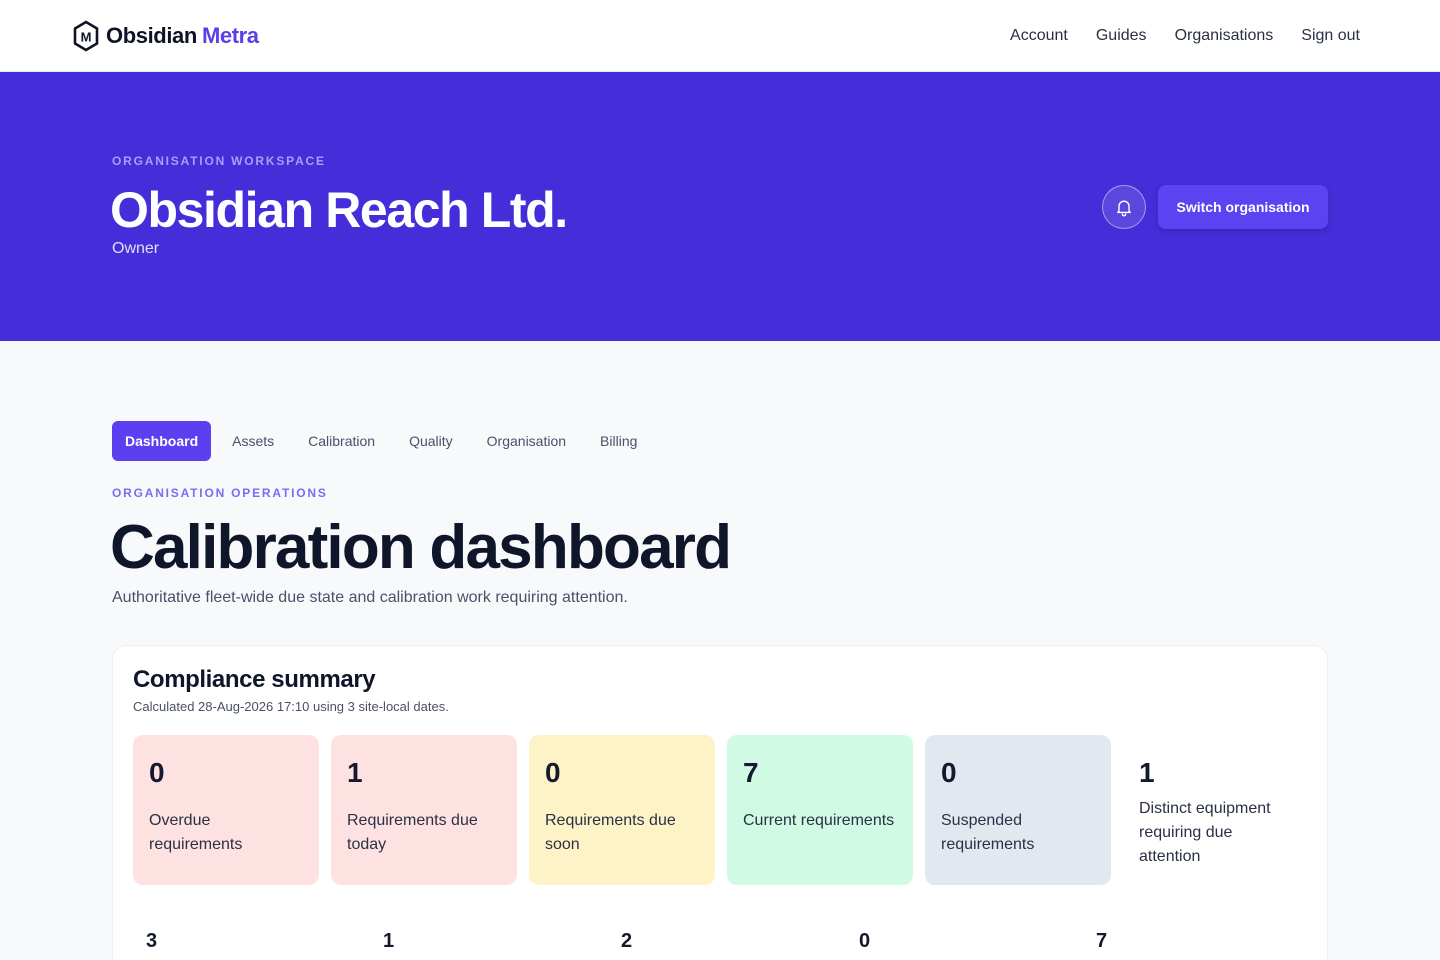  Describe the element at coordinates (1330, 36) in the screenshot. I see `nav-sign-out: Sign out` at that location.